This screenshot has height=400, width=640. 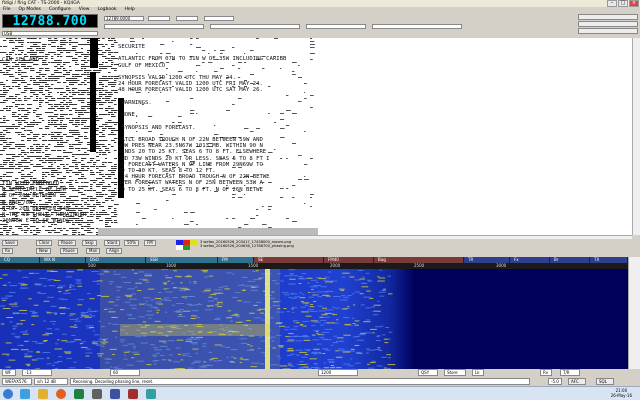 What do you see at coordinates (43, 251) in the screenshot?
I see `new-select: New` at bounding box center [43, 251].